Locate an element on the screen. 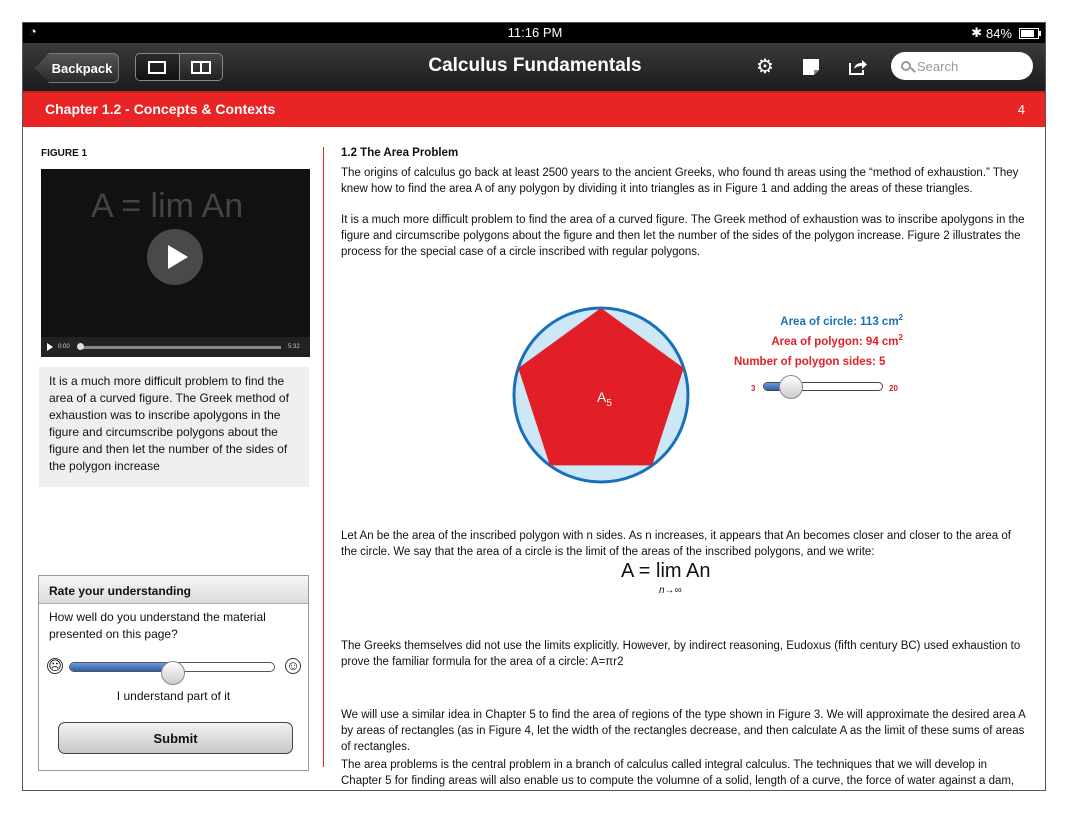 This screenshot has width=1068, height=813. play-small-icon is located at coordinates (50, 347).